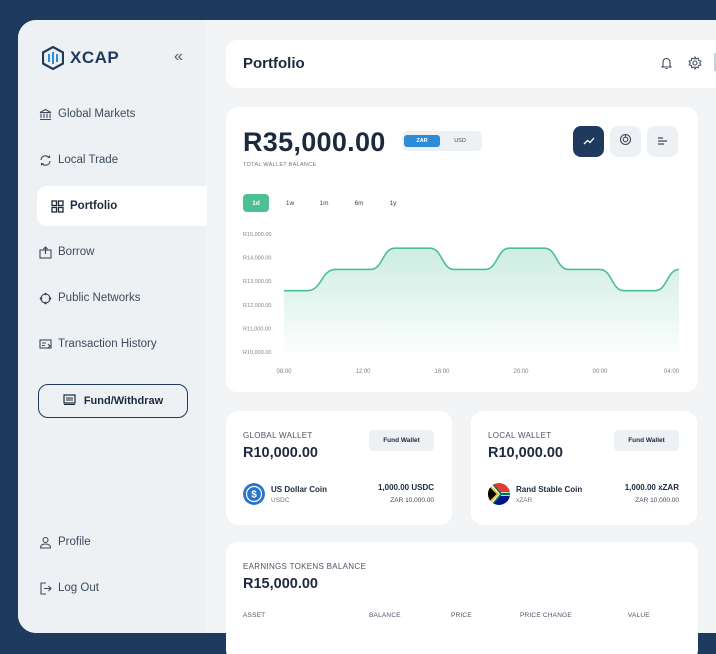 This screenshot has height=654, width=716. Describe the element at coordinates (481, 300) in the screenshot. I see `chart-area` at that location.